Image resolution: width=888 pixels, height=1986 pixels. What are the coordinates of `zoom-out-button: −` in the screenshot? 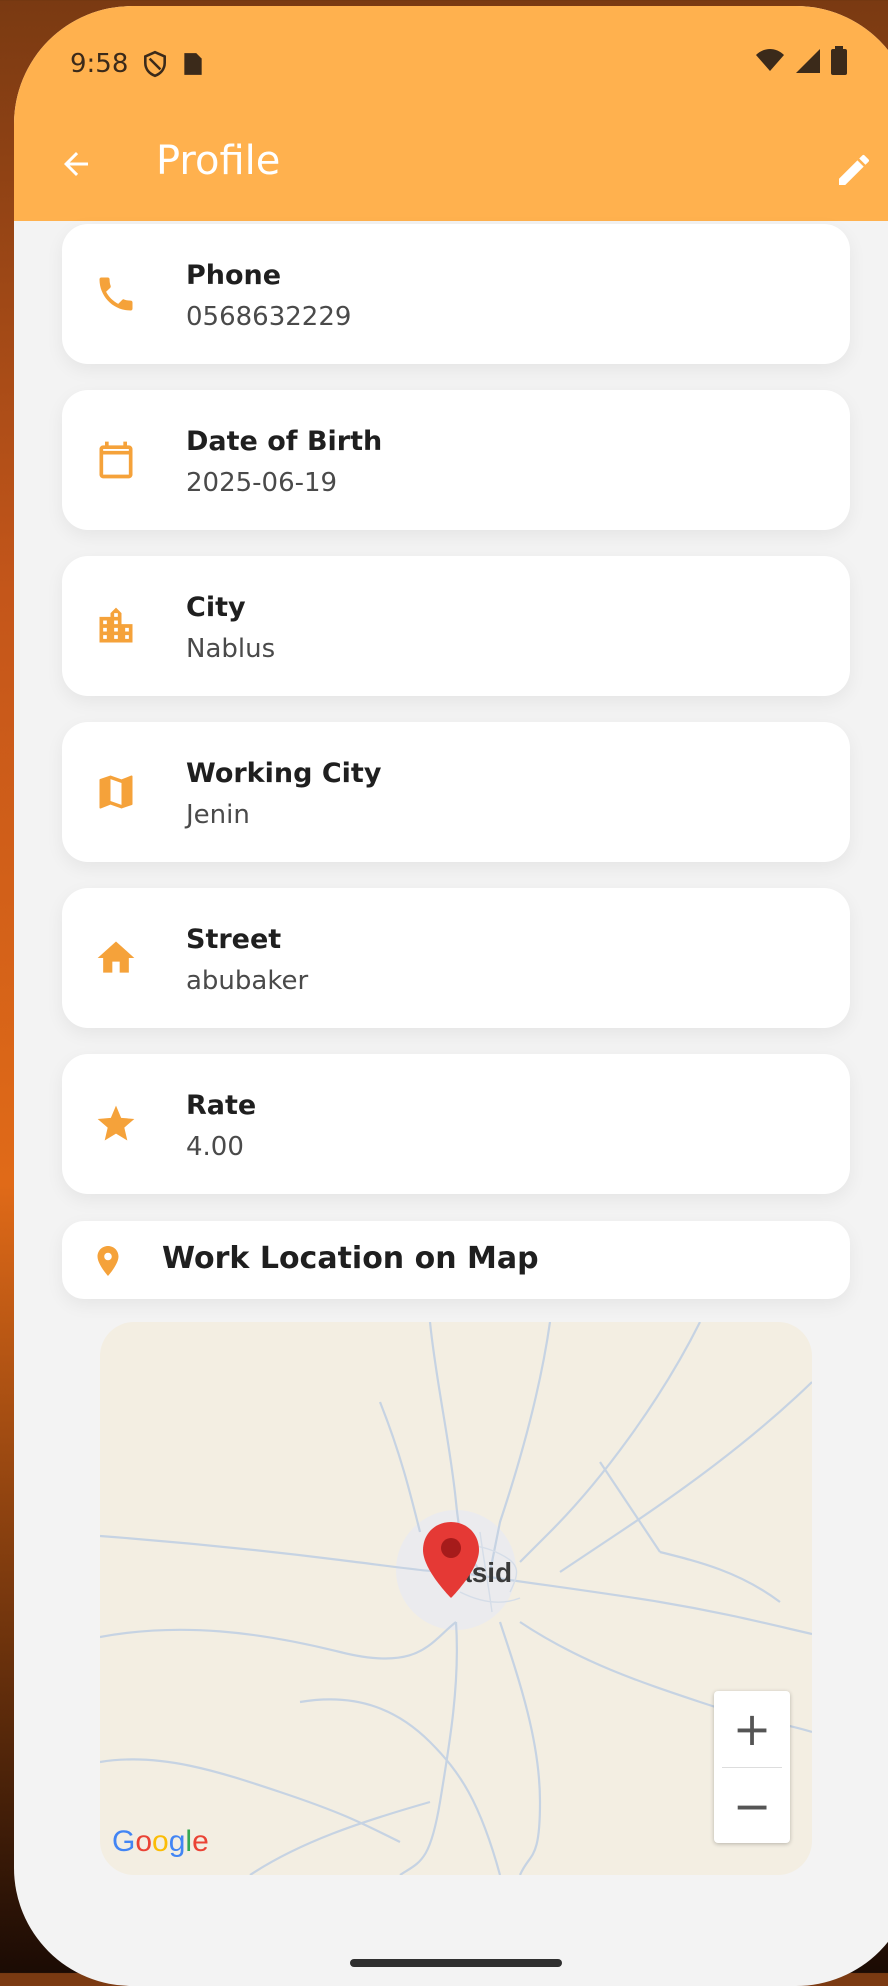 It's located at (752, 1806).